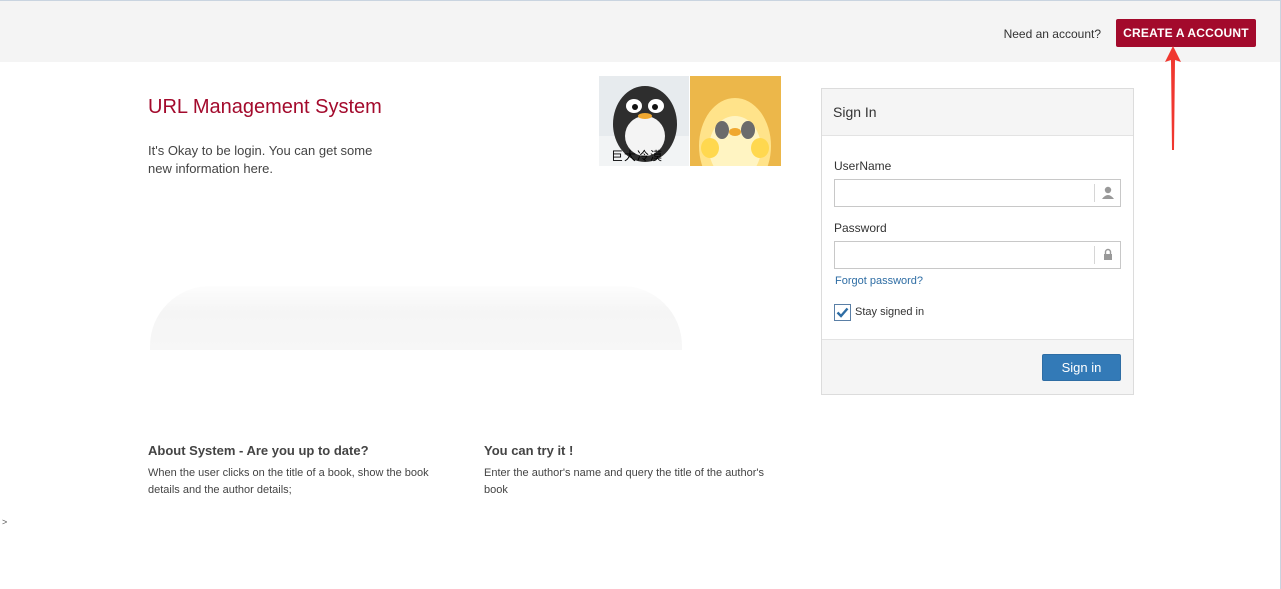 Image resolution: width=1281 pixels, height=589 pixels. What do you see at coordinates (529, 450) in the screenshot?
I see `try-it-title: You can try it !` at bounding box center [529, 450].